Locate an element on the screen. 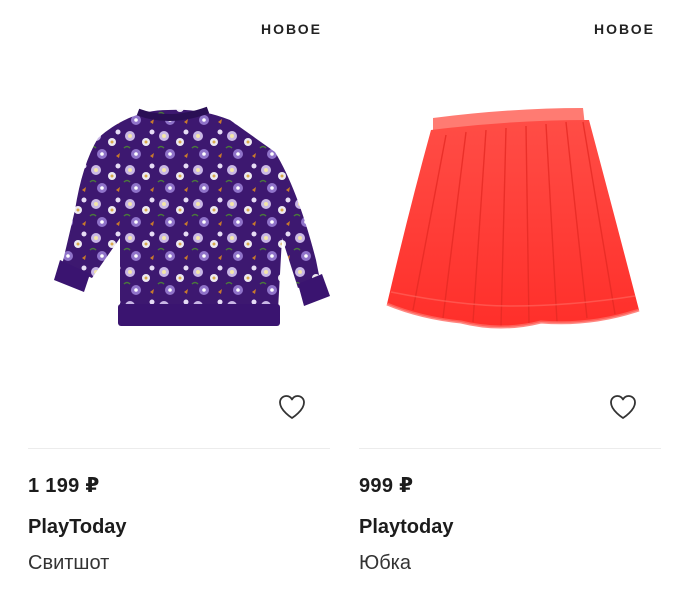 The height and width of the screenshot is (600, 689). product-name: Свитшот is located at coordinates (68, 563).